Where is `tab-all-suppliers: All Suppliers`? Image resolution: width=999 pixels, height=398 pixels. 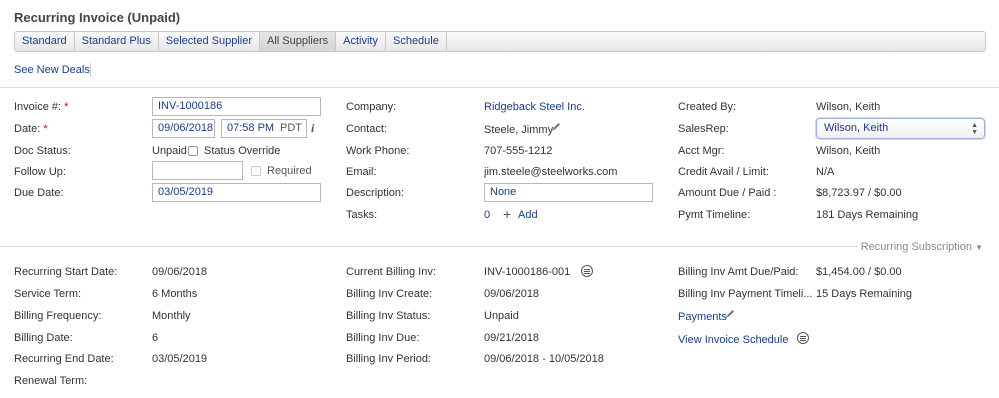 tab-all-suppliers: All Suppliers is located at coordinates (298, 41).